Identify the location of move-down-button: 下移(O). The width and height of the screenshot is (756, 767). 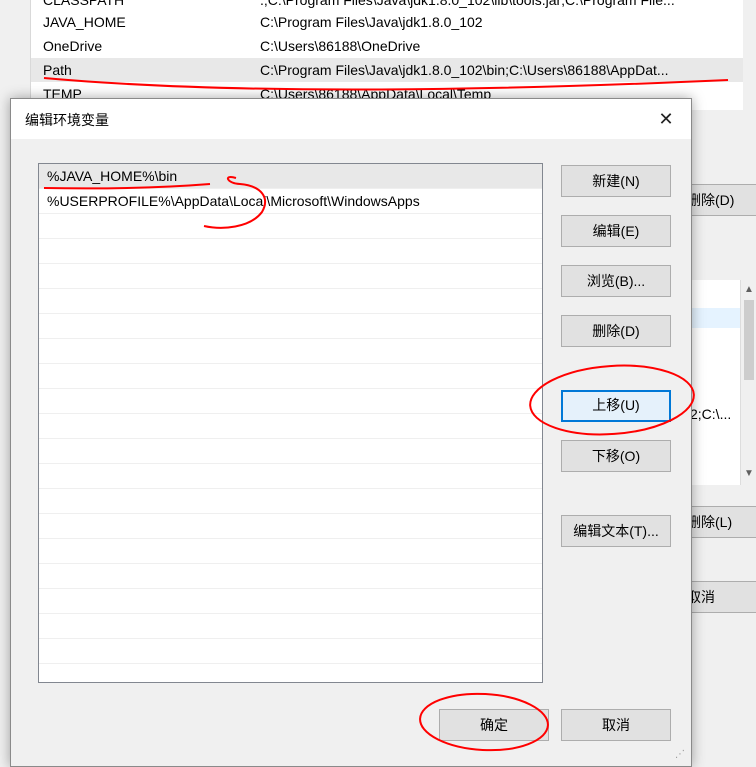
(616, 456).